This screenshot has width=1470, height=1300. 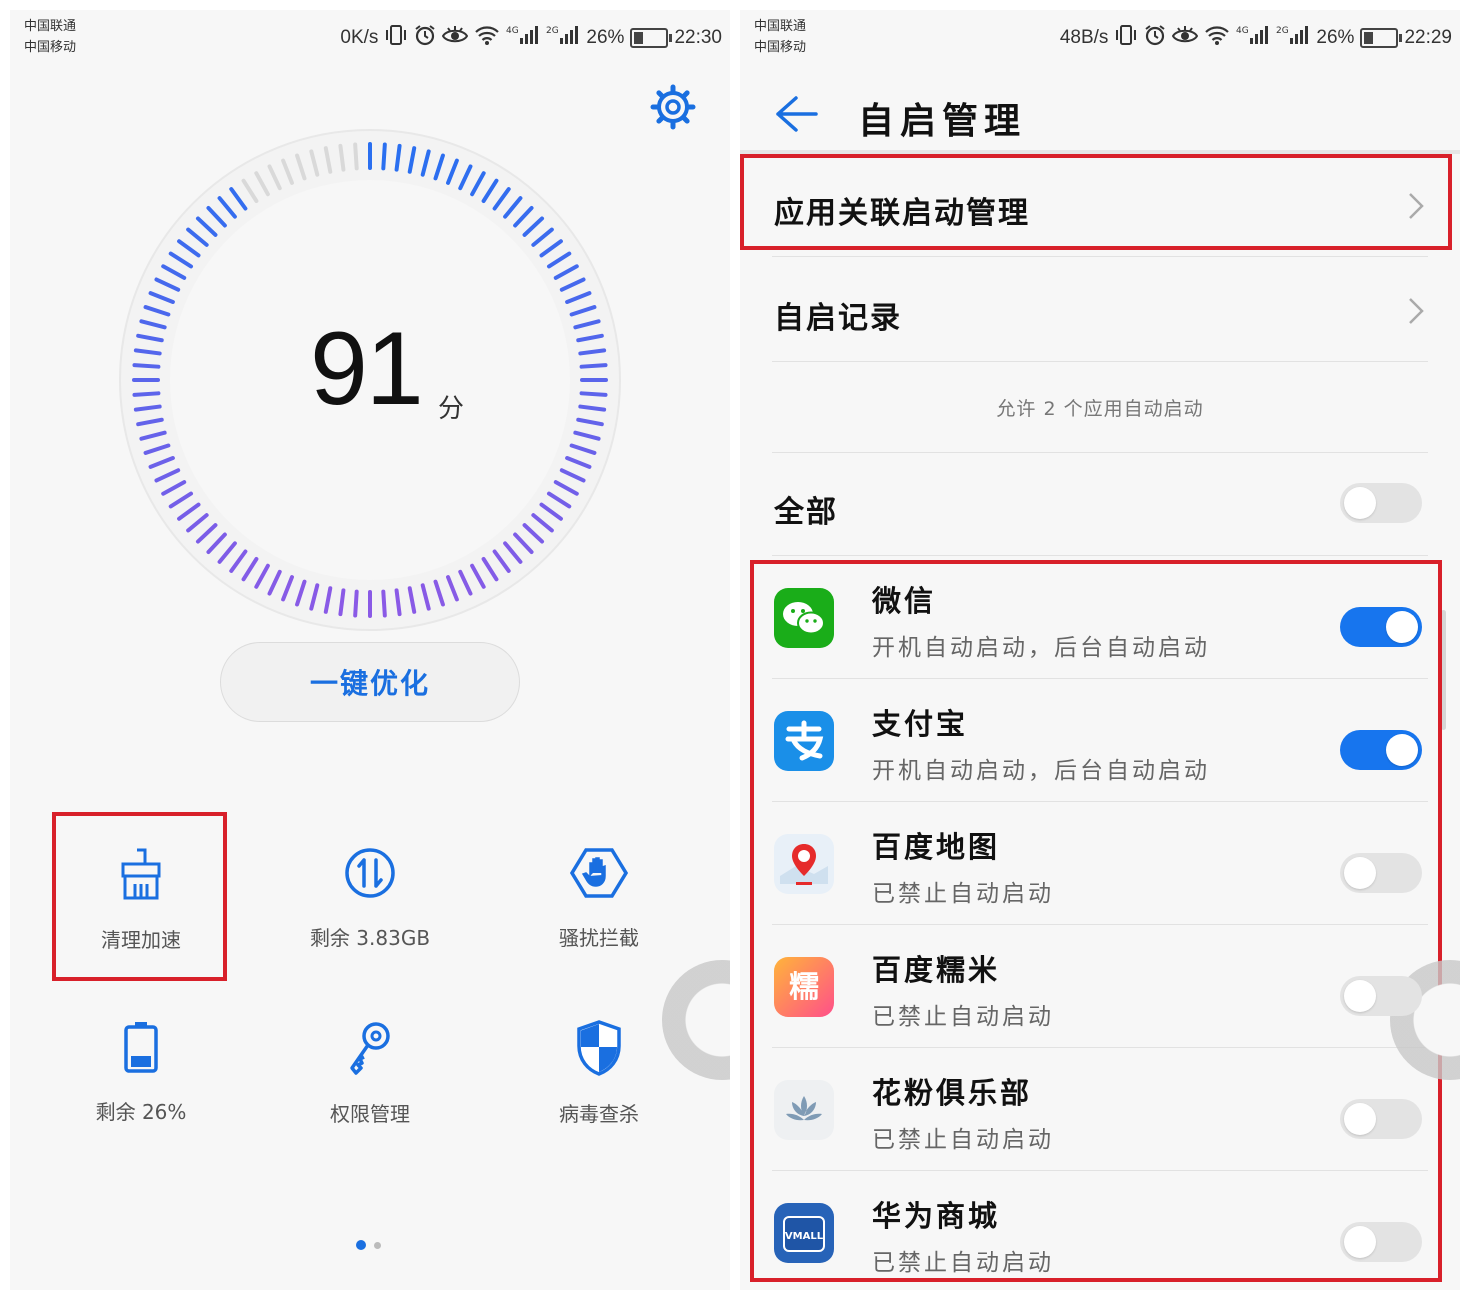 I want to click on tool-harass-block: 骚扰拦截, so click(x=599, y=898).